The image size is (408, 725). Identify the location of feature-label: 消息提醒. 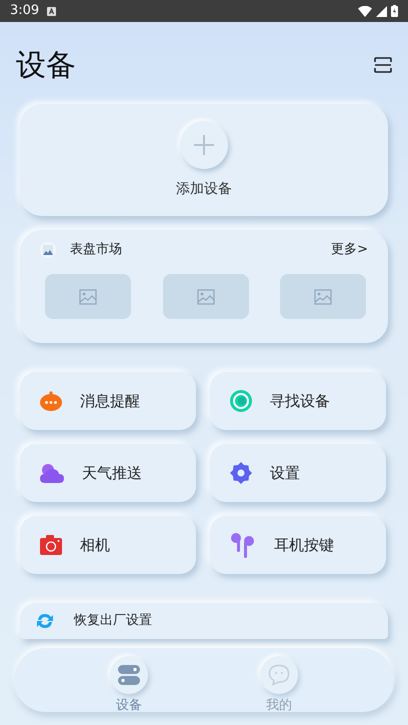
(110, 401).